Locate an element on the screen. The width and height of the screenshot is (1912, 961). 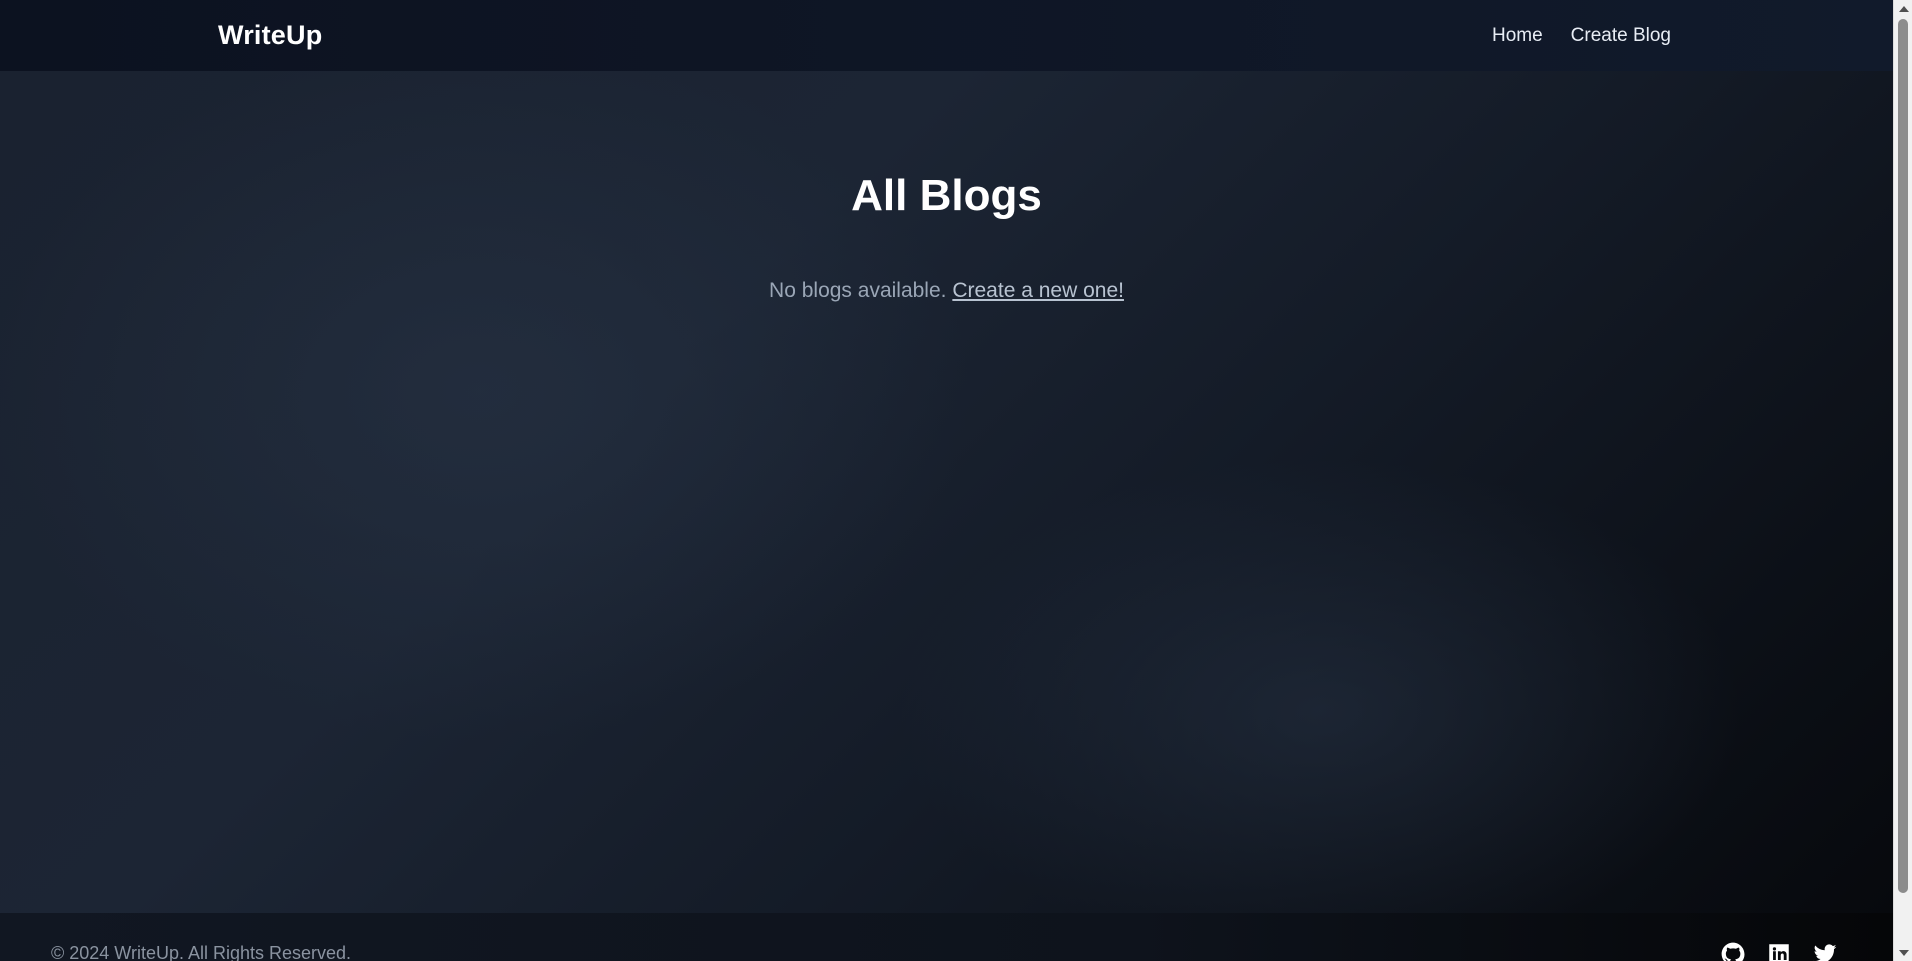
linkedin-icon is located at coordinates (1779, 951).